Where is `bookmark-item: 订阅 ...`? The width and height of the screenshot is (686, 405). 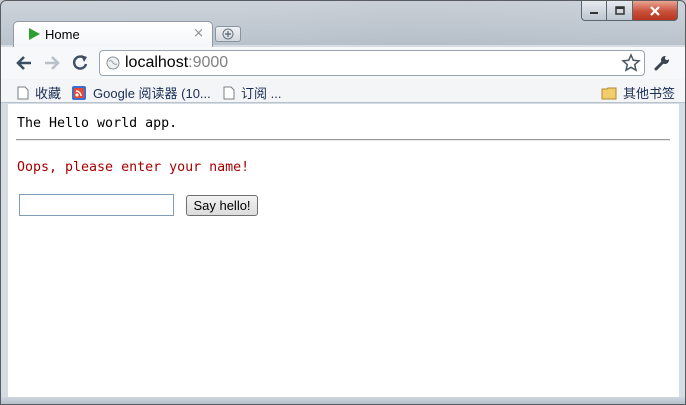
bookmark-item: 订阅 ... is located at coordinates (252, 92).